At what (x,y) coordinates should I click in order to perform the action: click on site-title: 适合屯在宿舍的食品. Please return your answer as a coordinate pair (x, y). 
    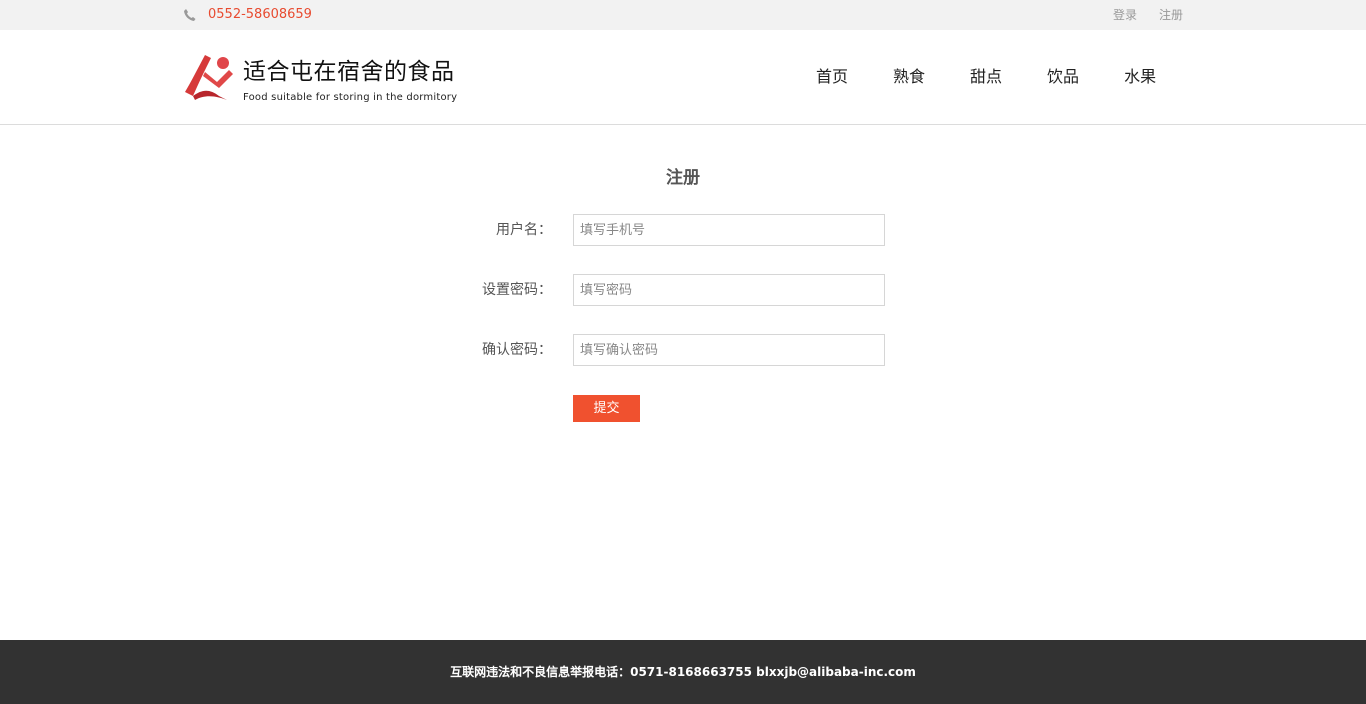
    Looking at the image, I should click on (349, 72).